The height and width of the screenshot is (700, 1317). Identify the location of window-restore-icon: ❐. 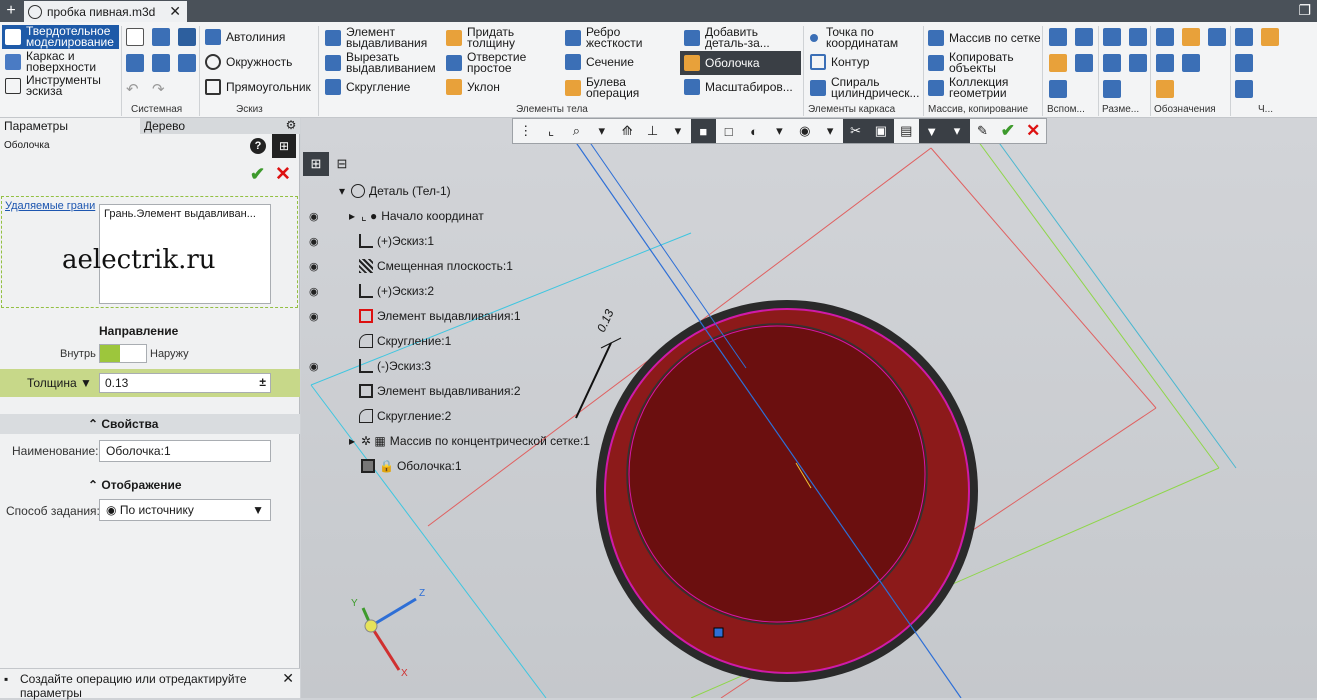
(1304, 10).